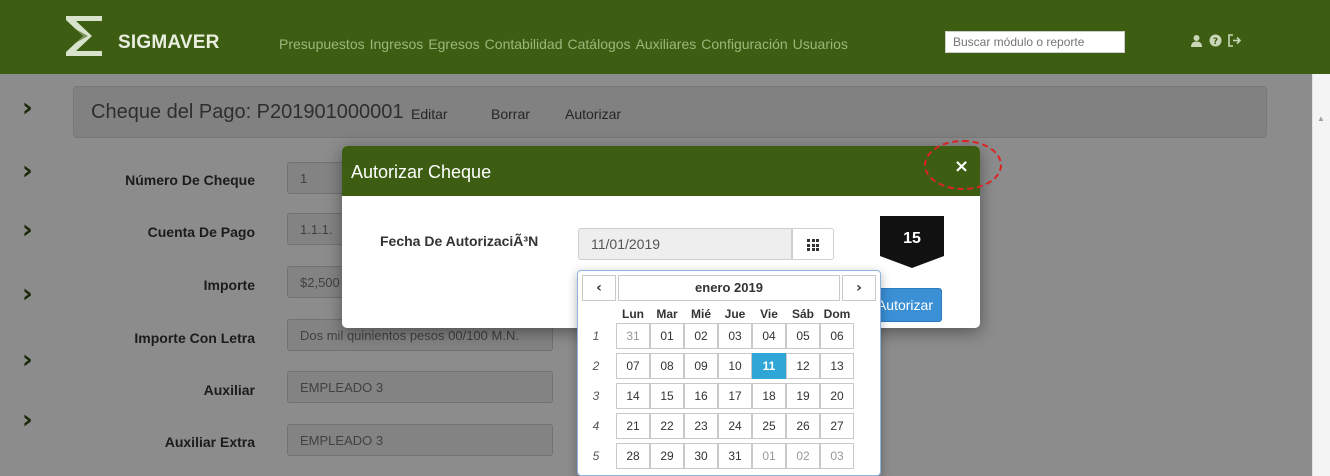  Describe the element at coordinates (769, 396) in the screenshot. I see `calendar-day: 18` at that location.